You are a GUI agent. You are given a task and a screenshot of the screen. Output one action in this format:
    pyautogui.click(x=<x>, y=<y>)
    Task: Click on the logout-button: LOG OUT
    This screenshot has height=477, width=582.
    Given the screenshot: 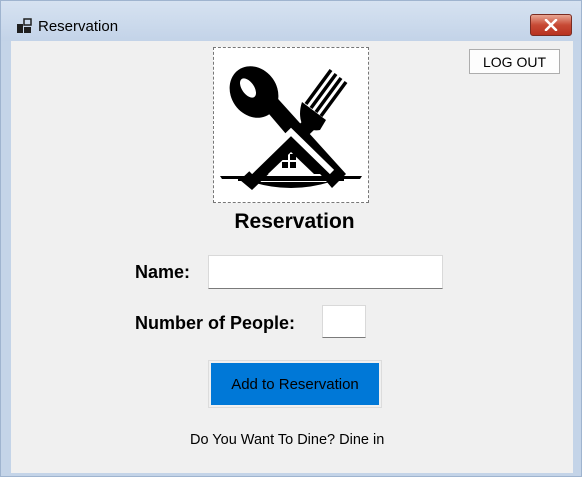 What is the action you would take?
    pyautogui.click(x=514, y=61)
    